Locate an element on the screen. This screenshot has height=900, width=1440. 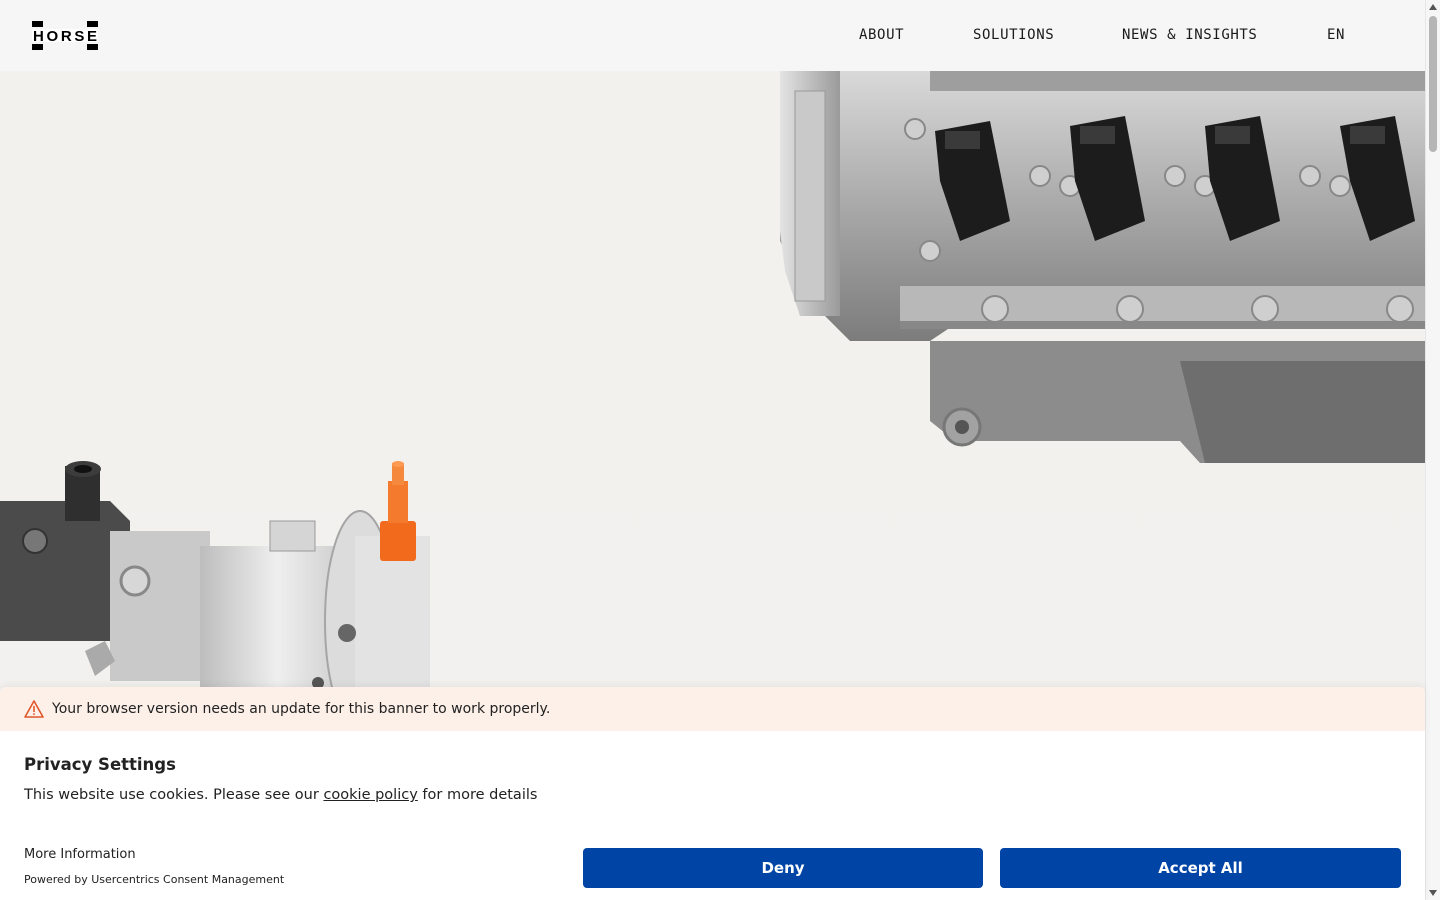
more-information-link: More Information is located at coordinates (80, 854).